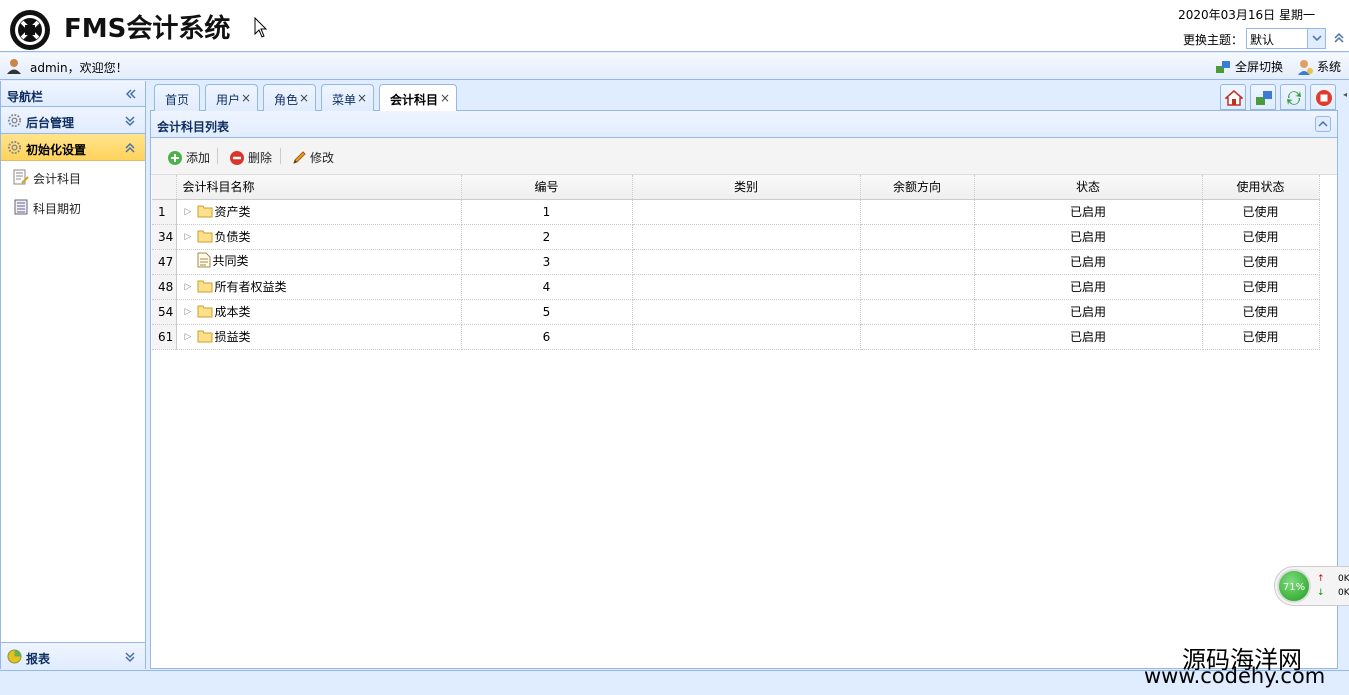 The width and height of the screenshot is (1349, 695). I want to click on nav-title: 导航栏, so click(25, 97).